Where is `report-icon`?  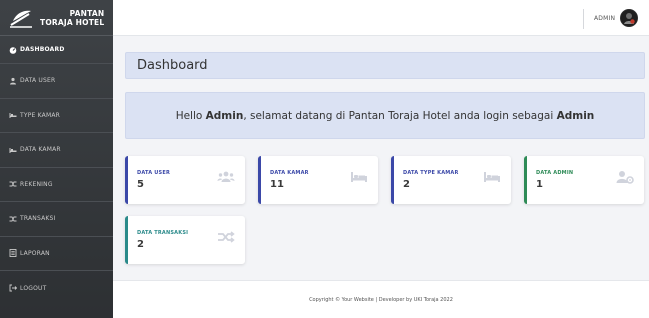 report-icon is located at coordinates (13, 253).